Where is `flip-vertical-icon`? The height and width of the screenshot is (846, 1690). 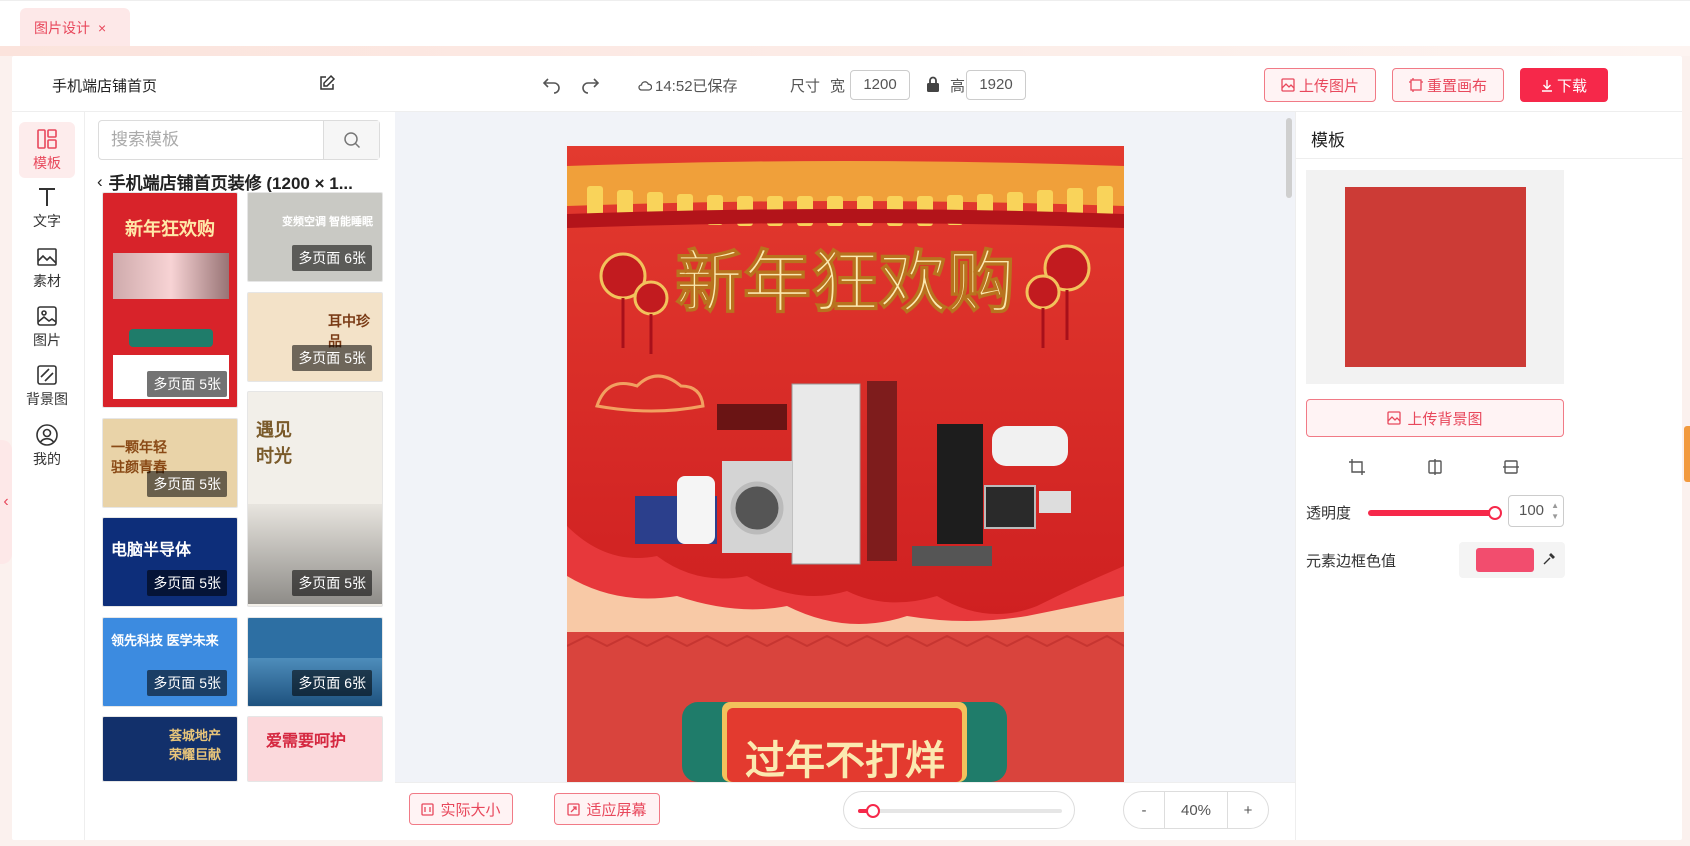
flip-vertical-icon is located at coordinates (1511, 467).